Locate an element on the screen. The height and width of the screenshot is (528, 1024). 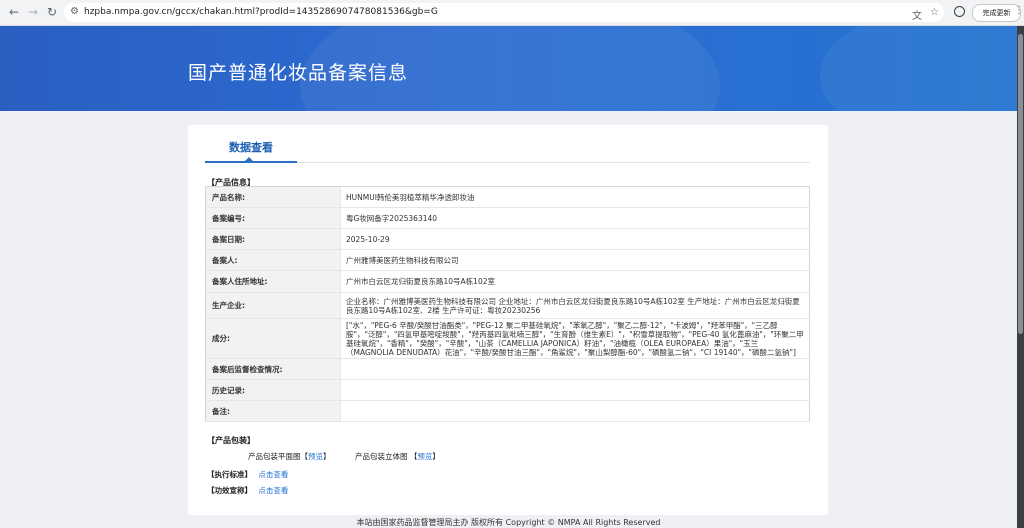
row-label: 历史记录: is located at coordinates (273, 390).